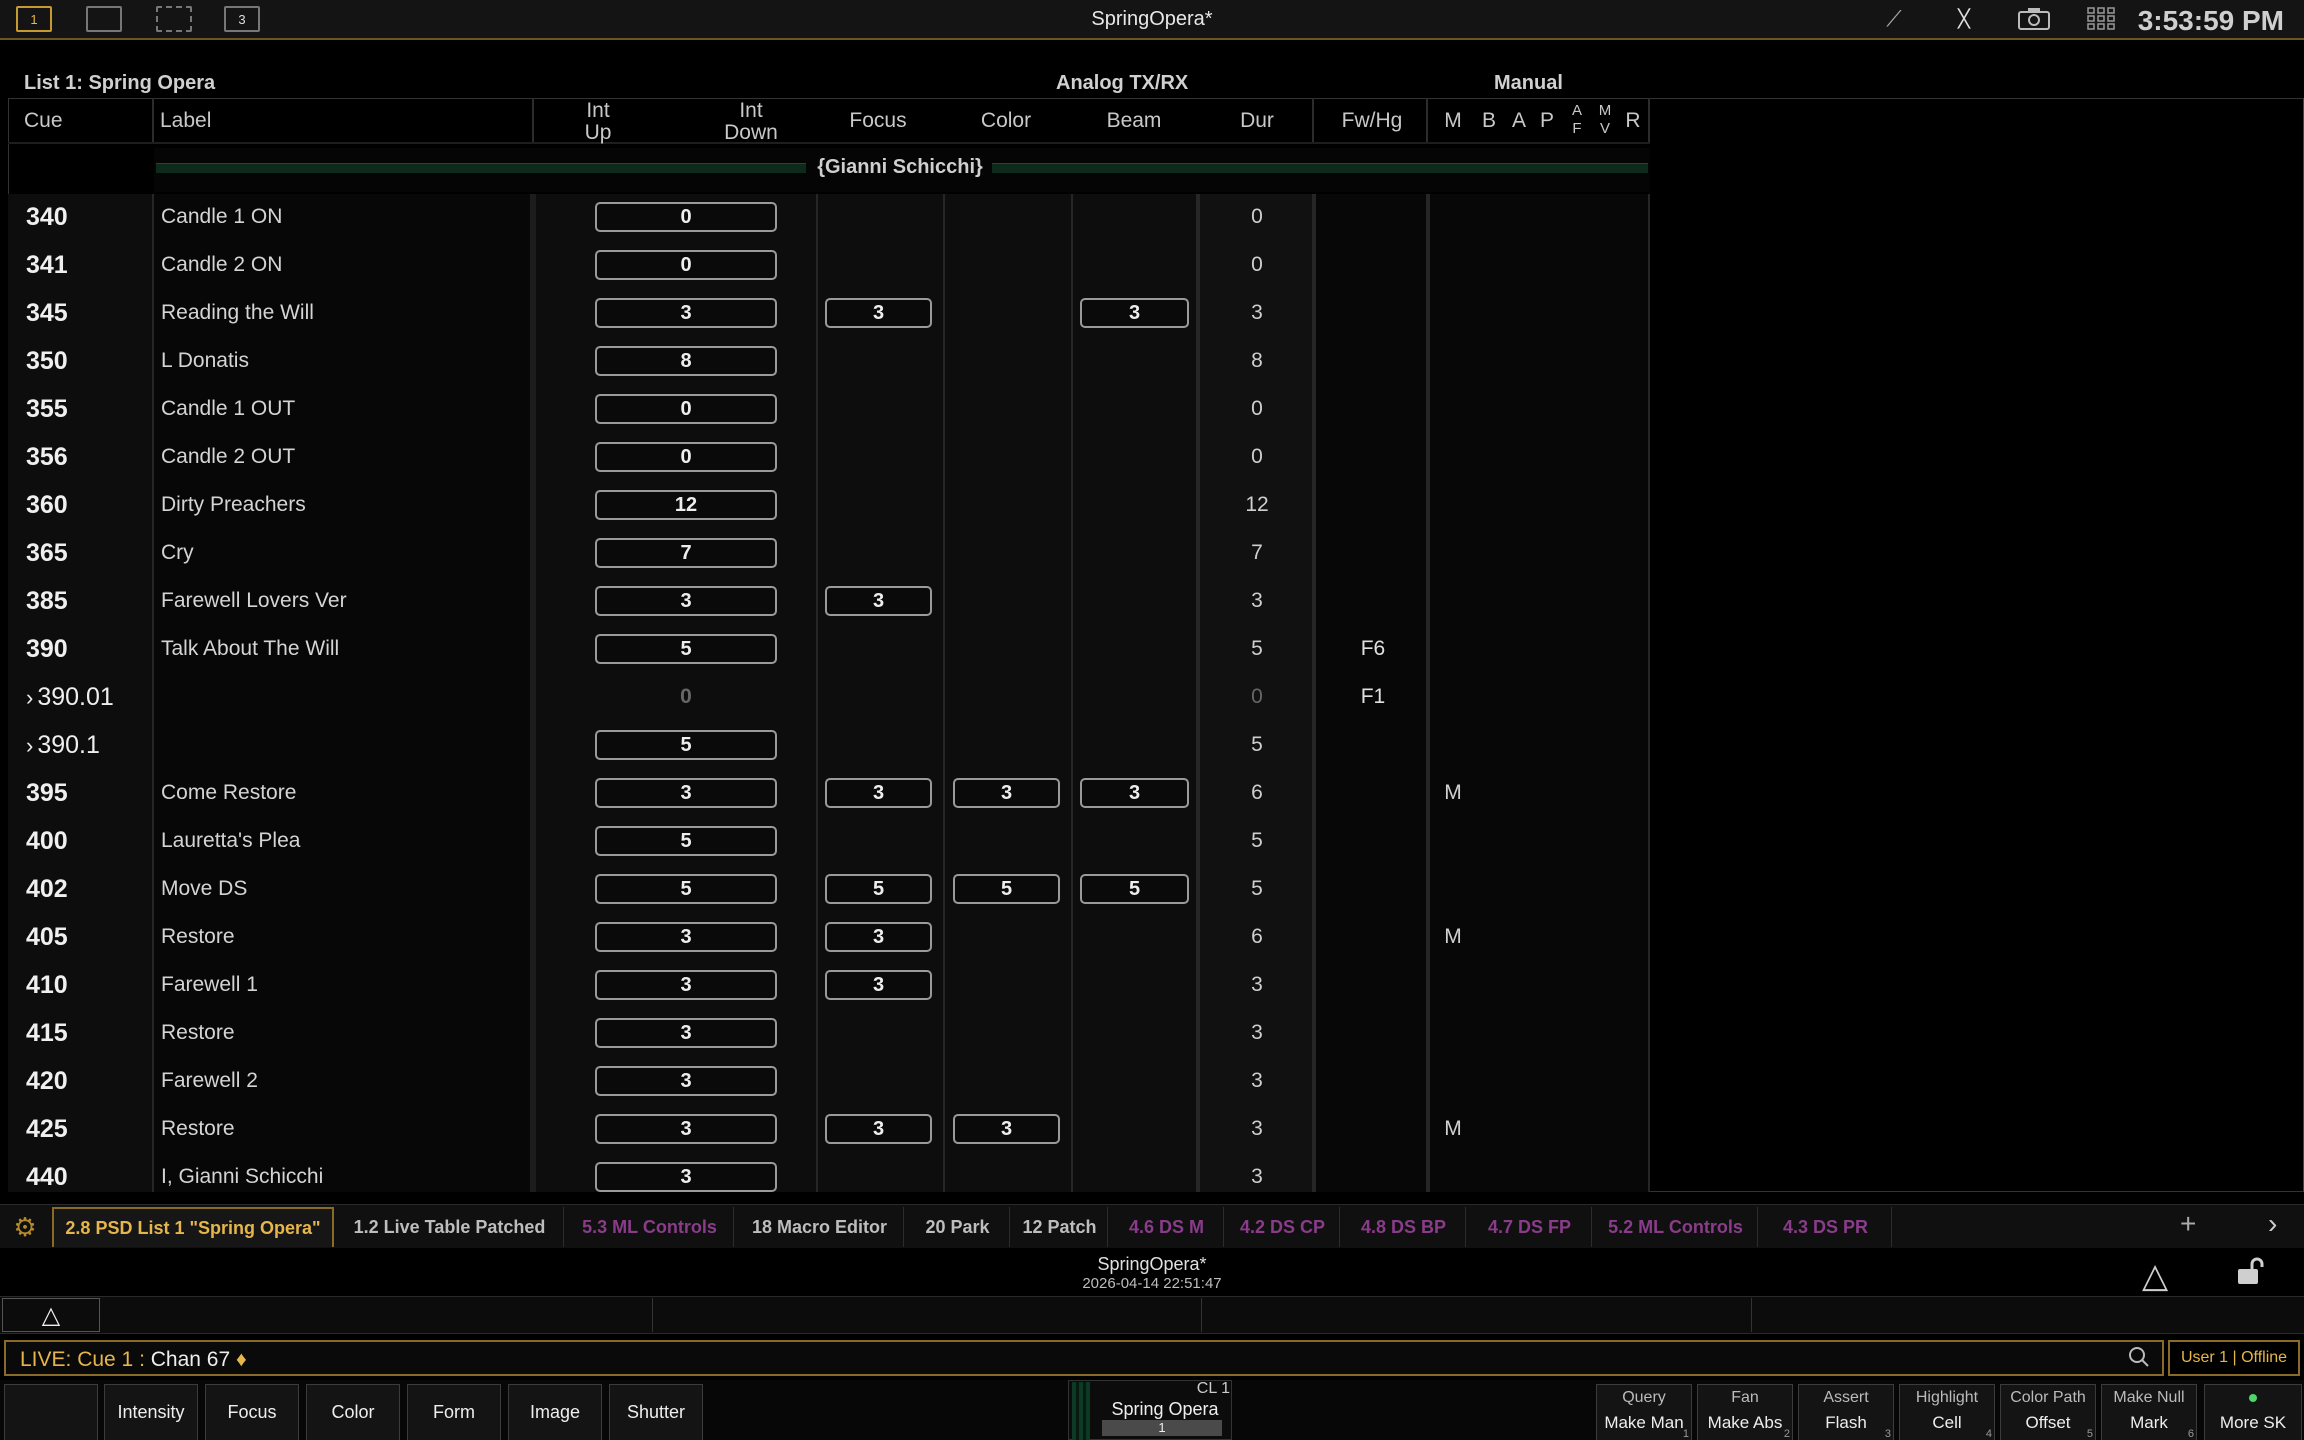 The width and height of the screenshot is (2304, 1440). I want to click on col-header-m: M, so click(1453, 121).